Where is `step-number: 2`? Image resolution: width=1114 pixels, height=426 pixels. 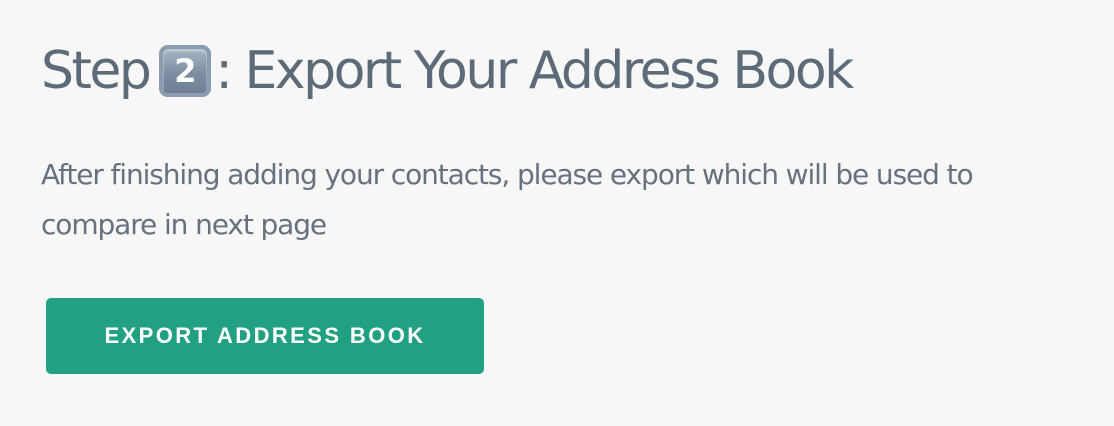
step-number: 2 is located at coordinates (185, 71).